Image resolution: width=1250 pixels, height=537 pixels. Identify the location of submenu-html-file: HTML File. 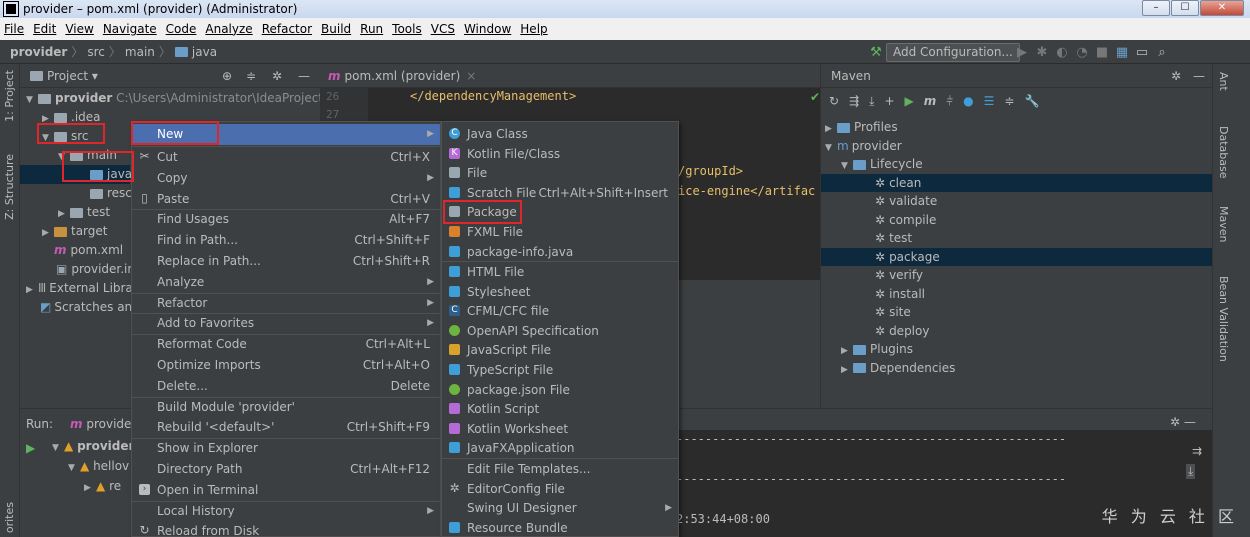
(560, 272).